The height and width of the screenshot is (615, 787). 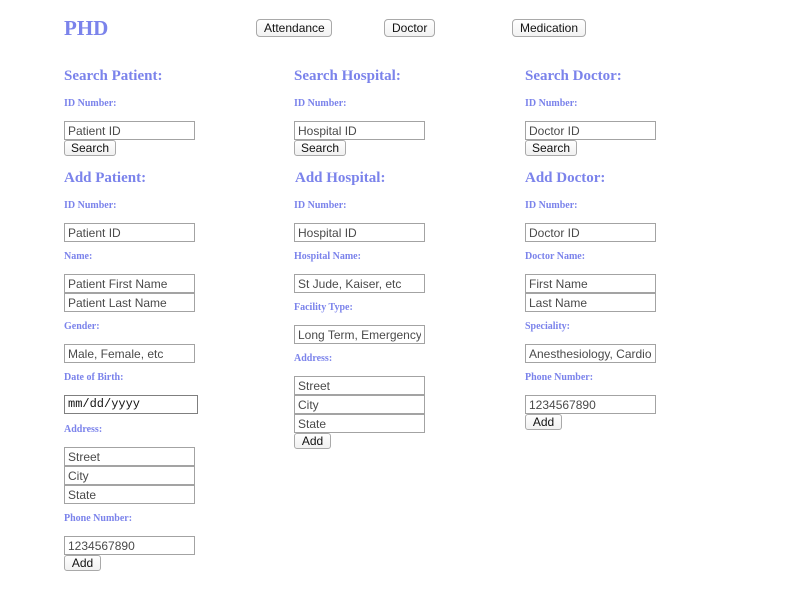 I want to click on search-patient-id-label: ID Number:, so click(x=90, y=103).